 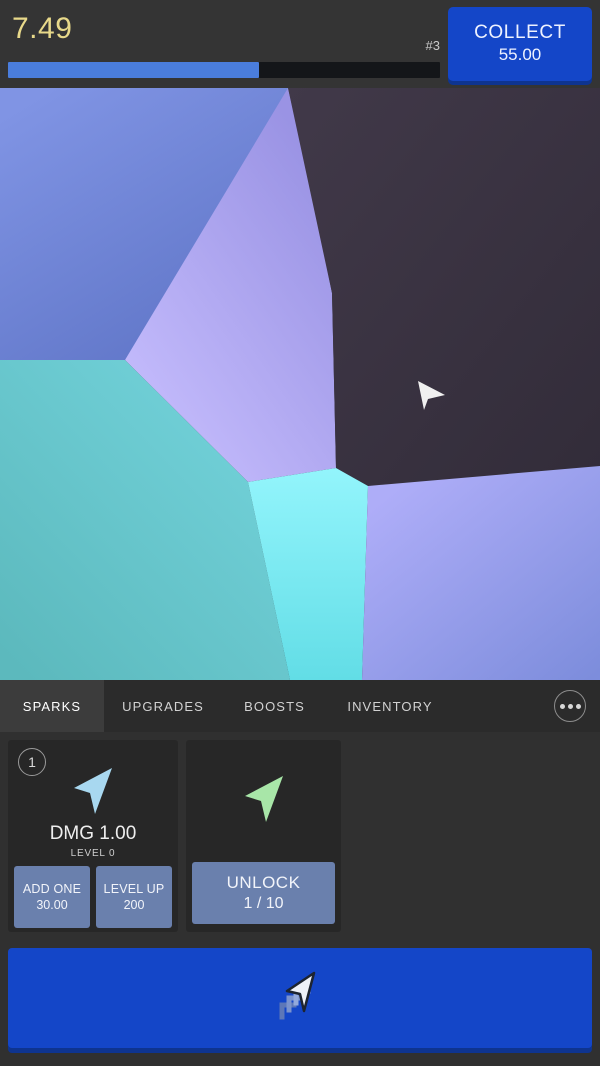 I want to click on locked-card-actions: UNLOCK 1 / 10, so click(x=263, y=893).